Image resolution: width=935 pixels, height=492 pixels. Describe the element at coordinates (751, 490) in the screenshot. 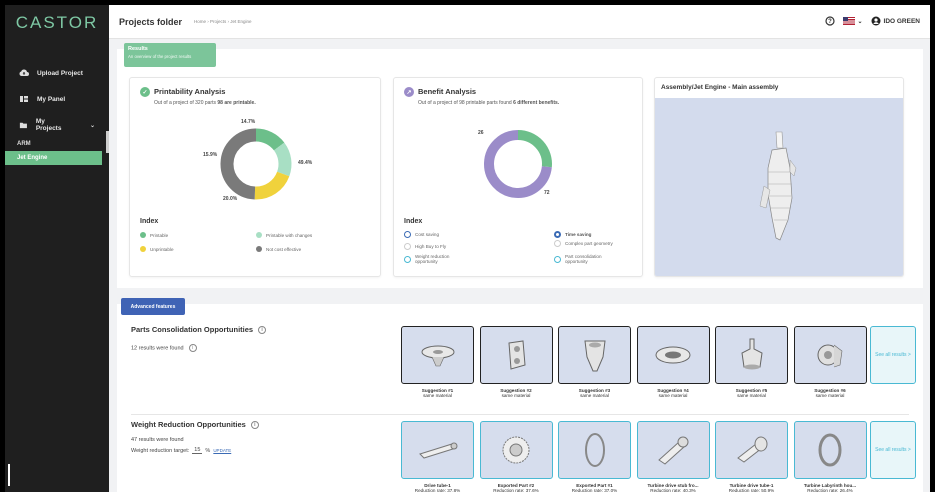

I see `part-detail: Reduction rate: 50.9%` at that location.